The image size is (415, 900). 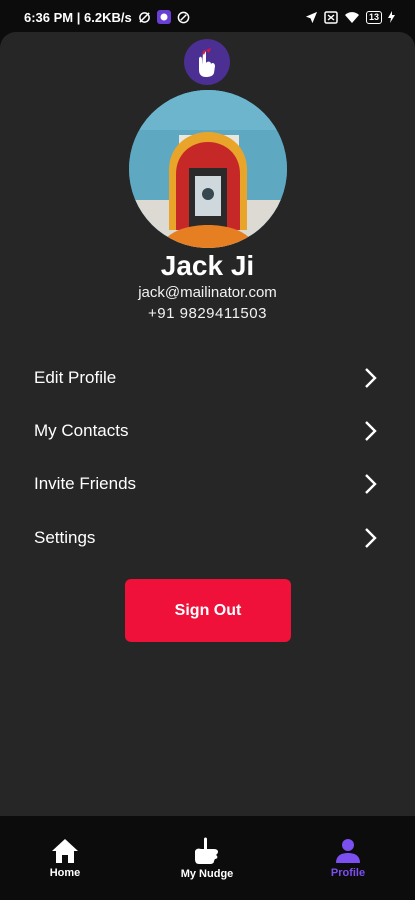 I want to click on menu-item-label: Settings, so click(x=65, y=537).